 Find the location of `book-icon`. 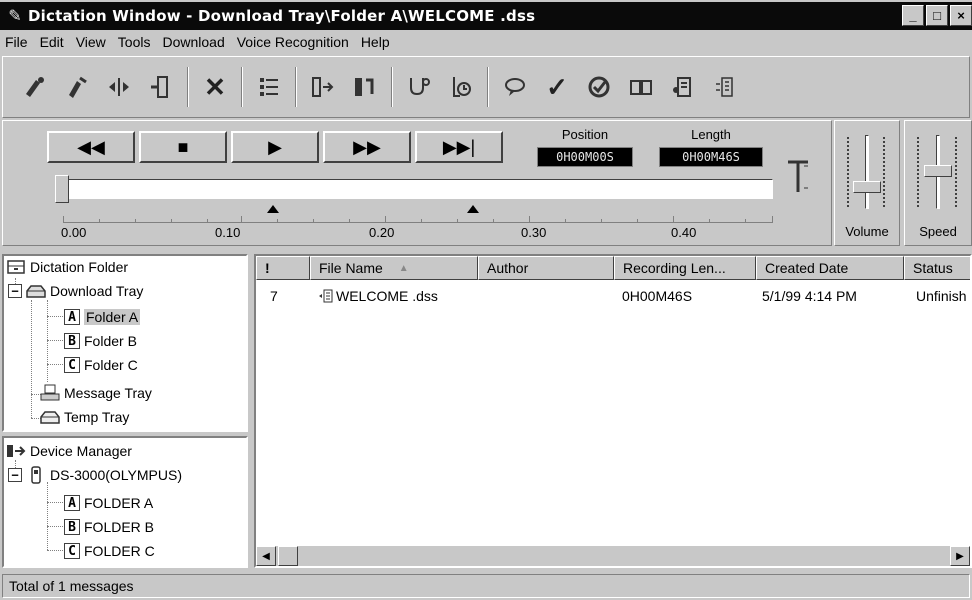

book-icon is located at coordinates (641, 87).